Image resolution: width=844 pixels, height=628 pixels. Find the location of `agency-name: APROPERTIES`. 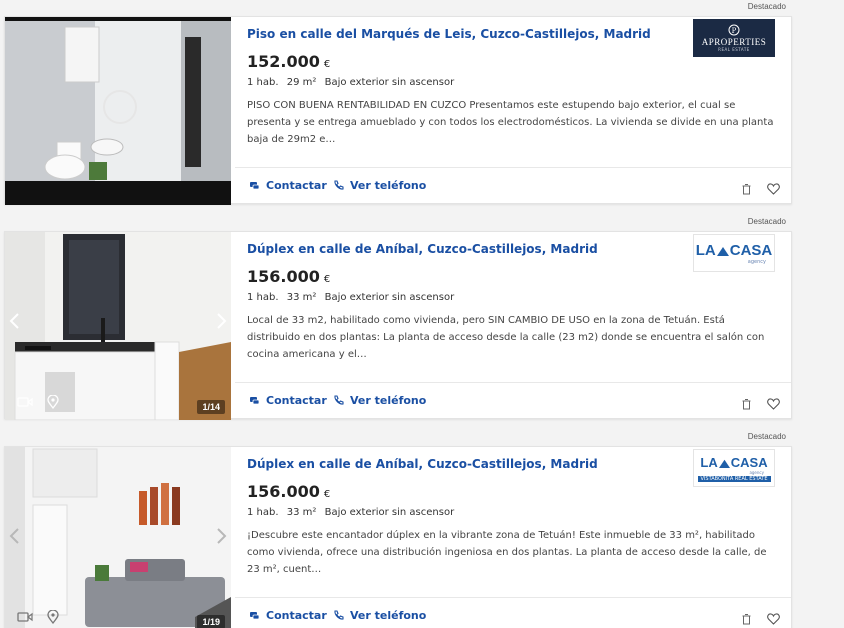

agency-name: APROPERTIES is located at coordinates (734, 42).